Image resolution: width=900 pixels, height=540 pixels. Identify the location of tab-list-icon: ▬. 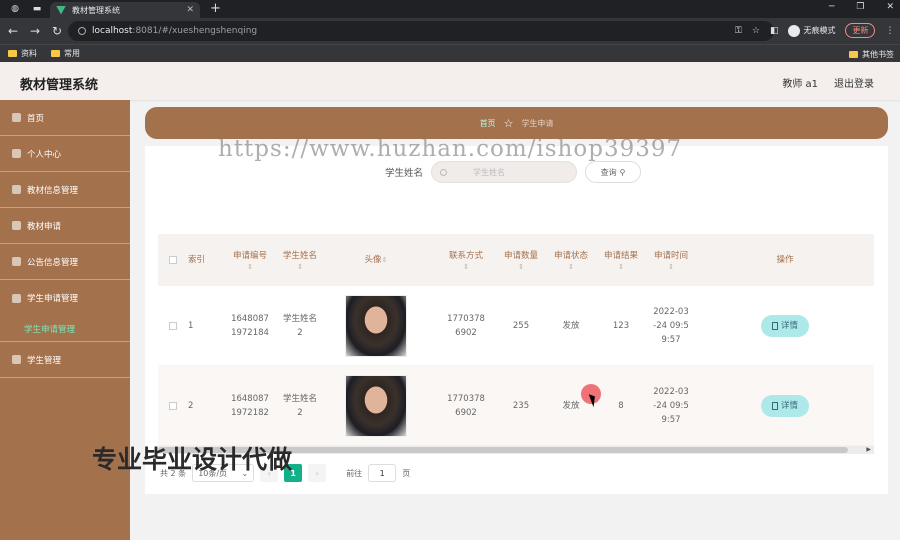
(37, 9).